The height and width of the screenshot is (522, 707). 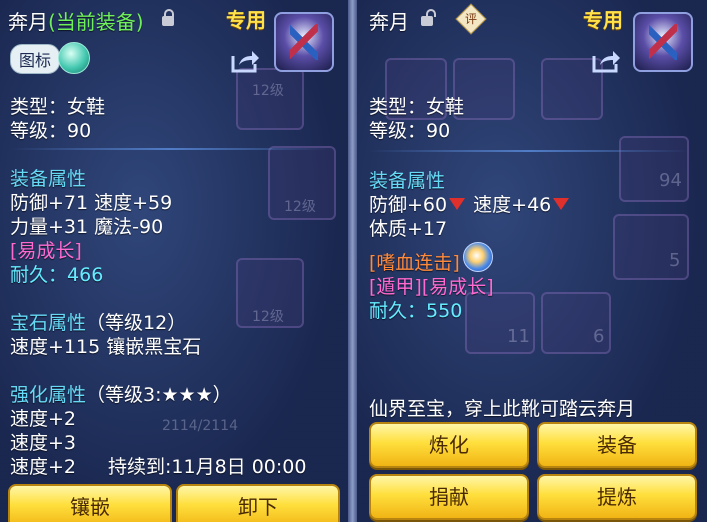 What do you see at coordinates (35, 59) in the screenshot?
I see `icon-badge-label: 图标` at bounding box center [35, 59].